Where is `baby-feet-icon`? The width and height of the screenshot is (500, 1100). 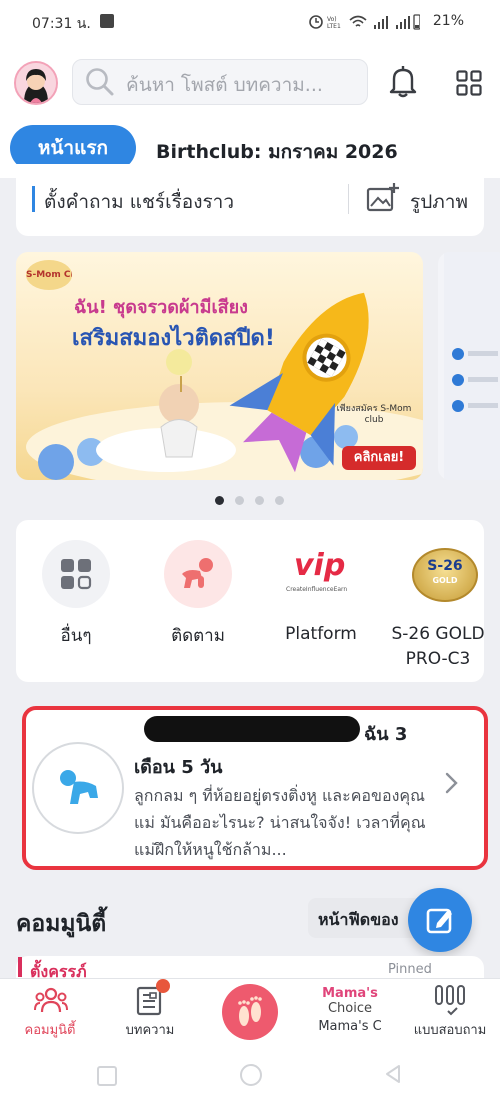 baby-feet-icon is located at coordinates (250, 1014).